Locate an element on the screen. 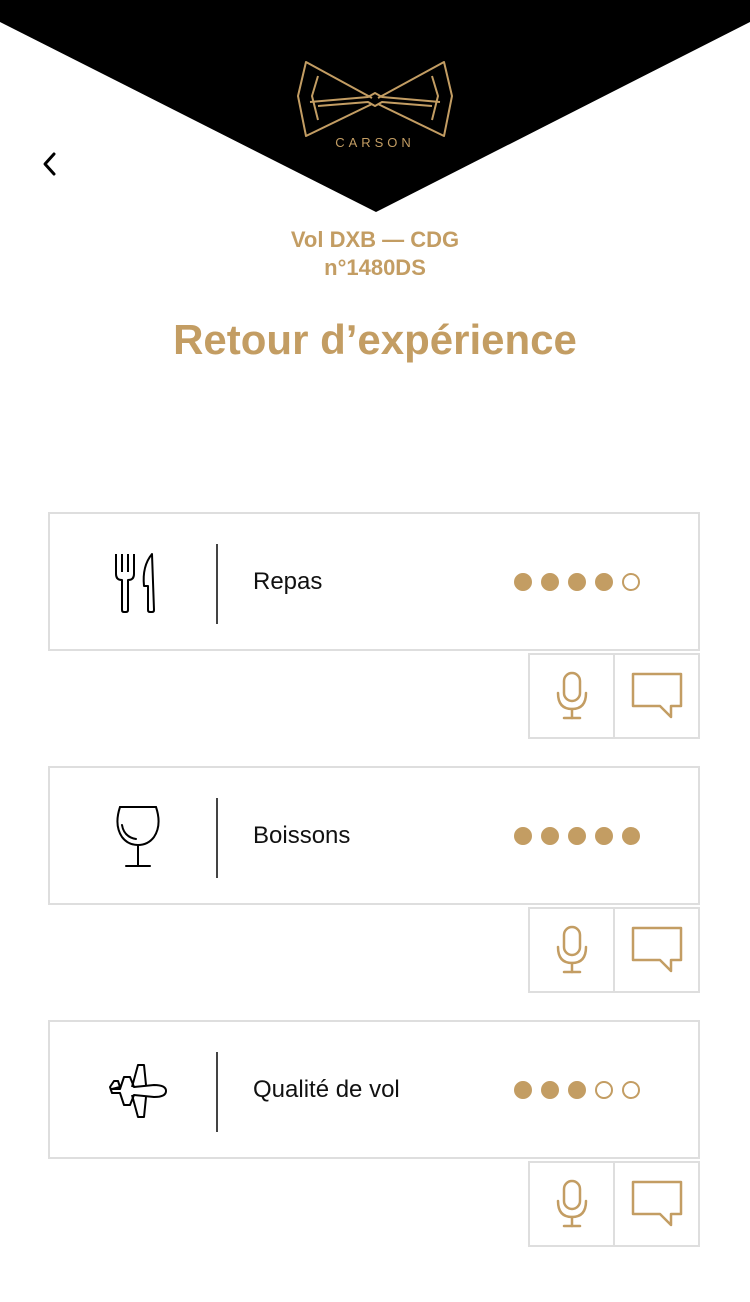 This screenshot has width=750, height=1302. page-title: Retour d’expérience is located at coordinates (375, 339).